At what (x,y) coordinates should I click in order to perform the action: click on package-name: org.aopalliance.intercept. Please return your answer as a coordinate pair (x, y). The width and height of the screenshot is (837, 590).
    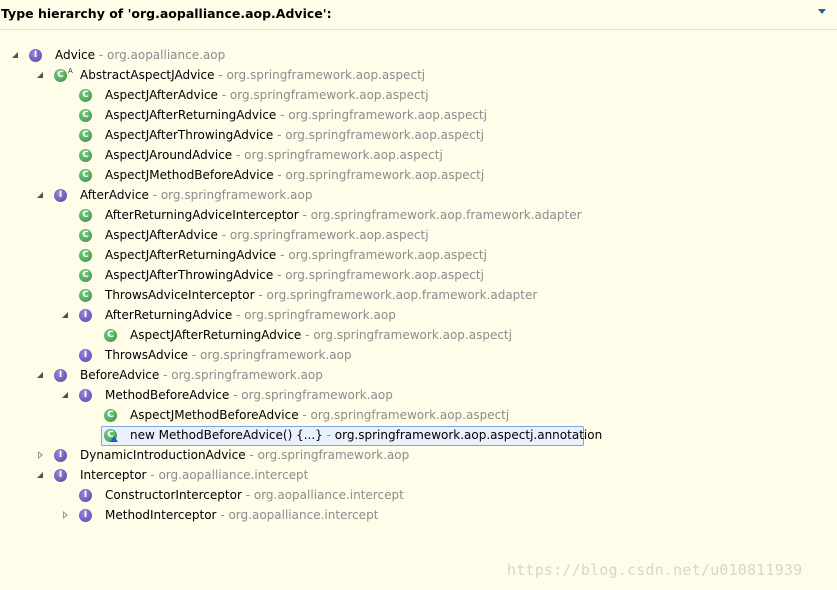
    Looking at the image, I should click on (303, 515).